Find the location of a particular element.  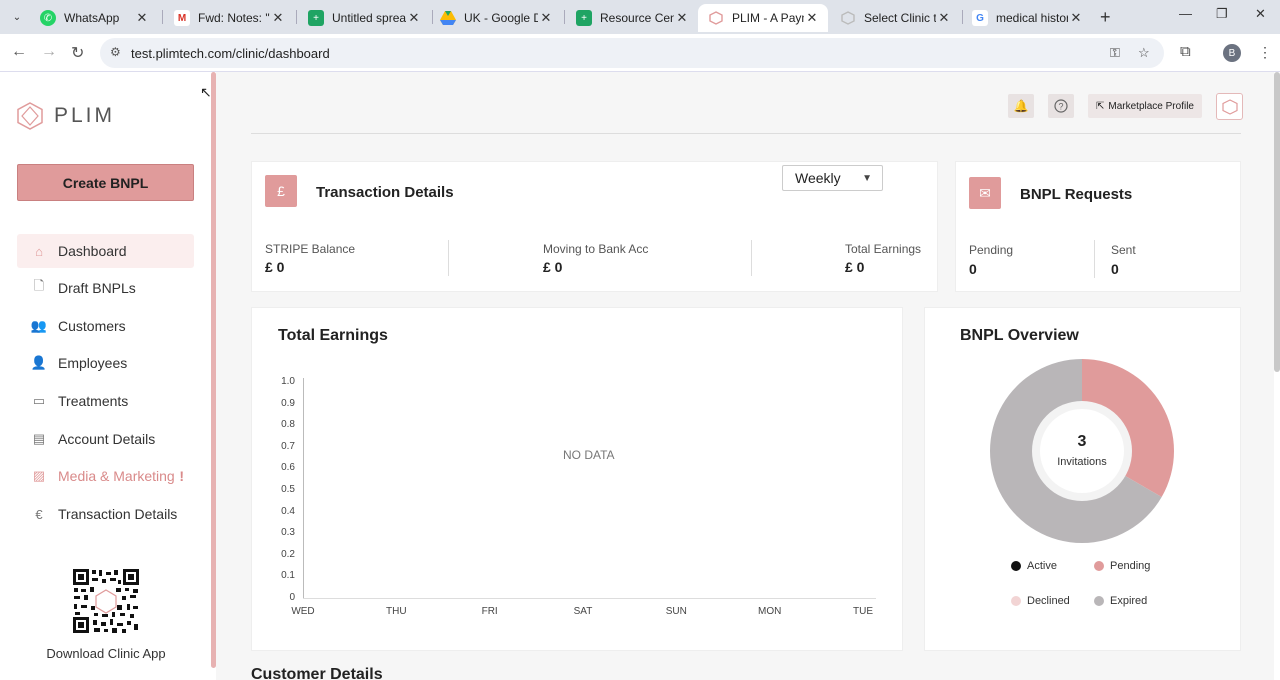

chevron-down-icon: ▼ is located at coordinates (867, 178).